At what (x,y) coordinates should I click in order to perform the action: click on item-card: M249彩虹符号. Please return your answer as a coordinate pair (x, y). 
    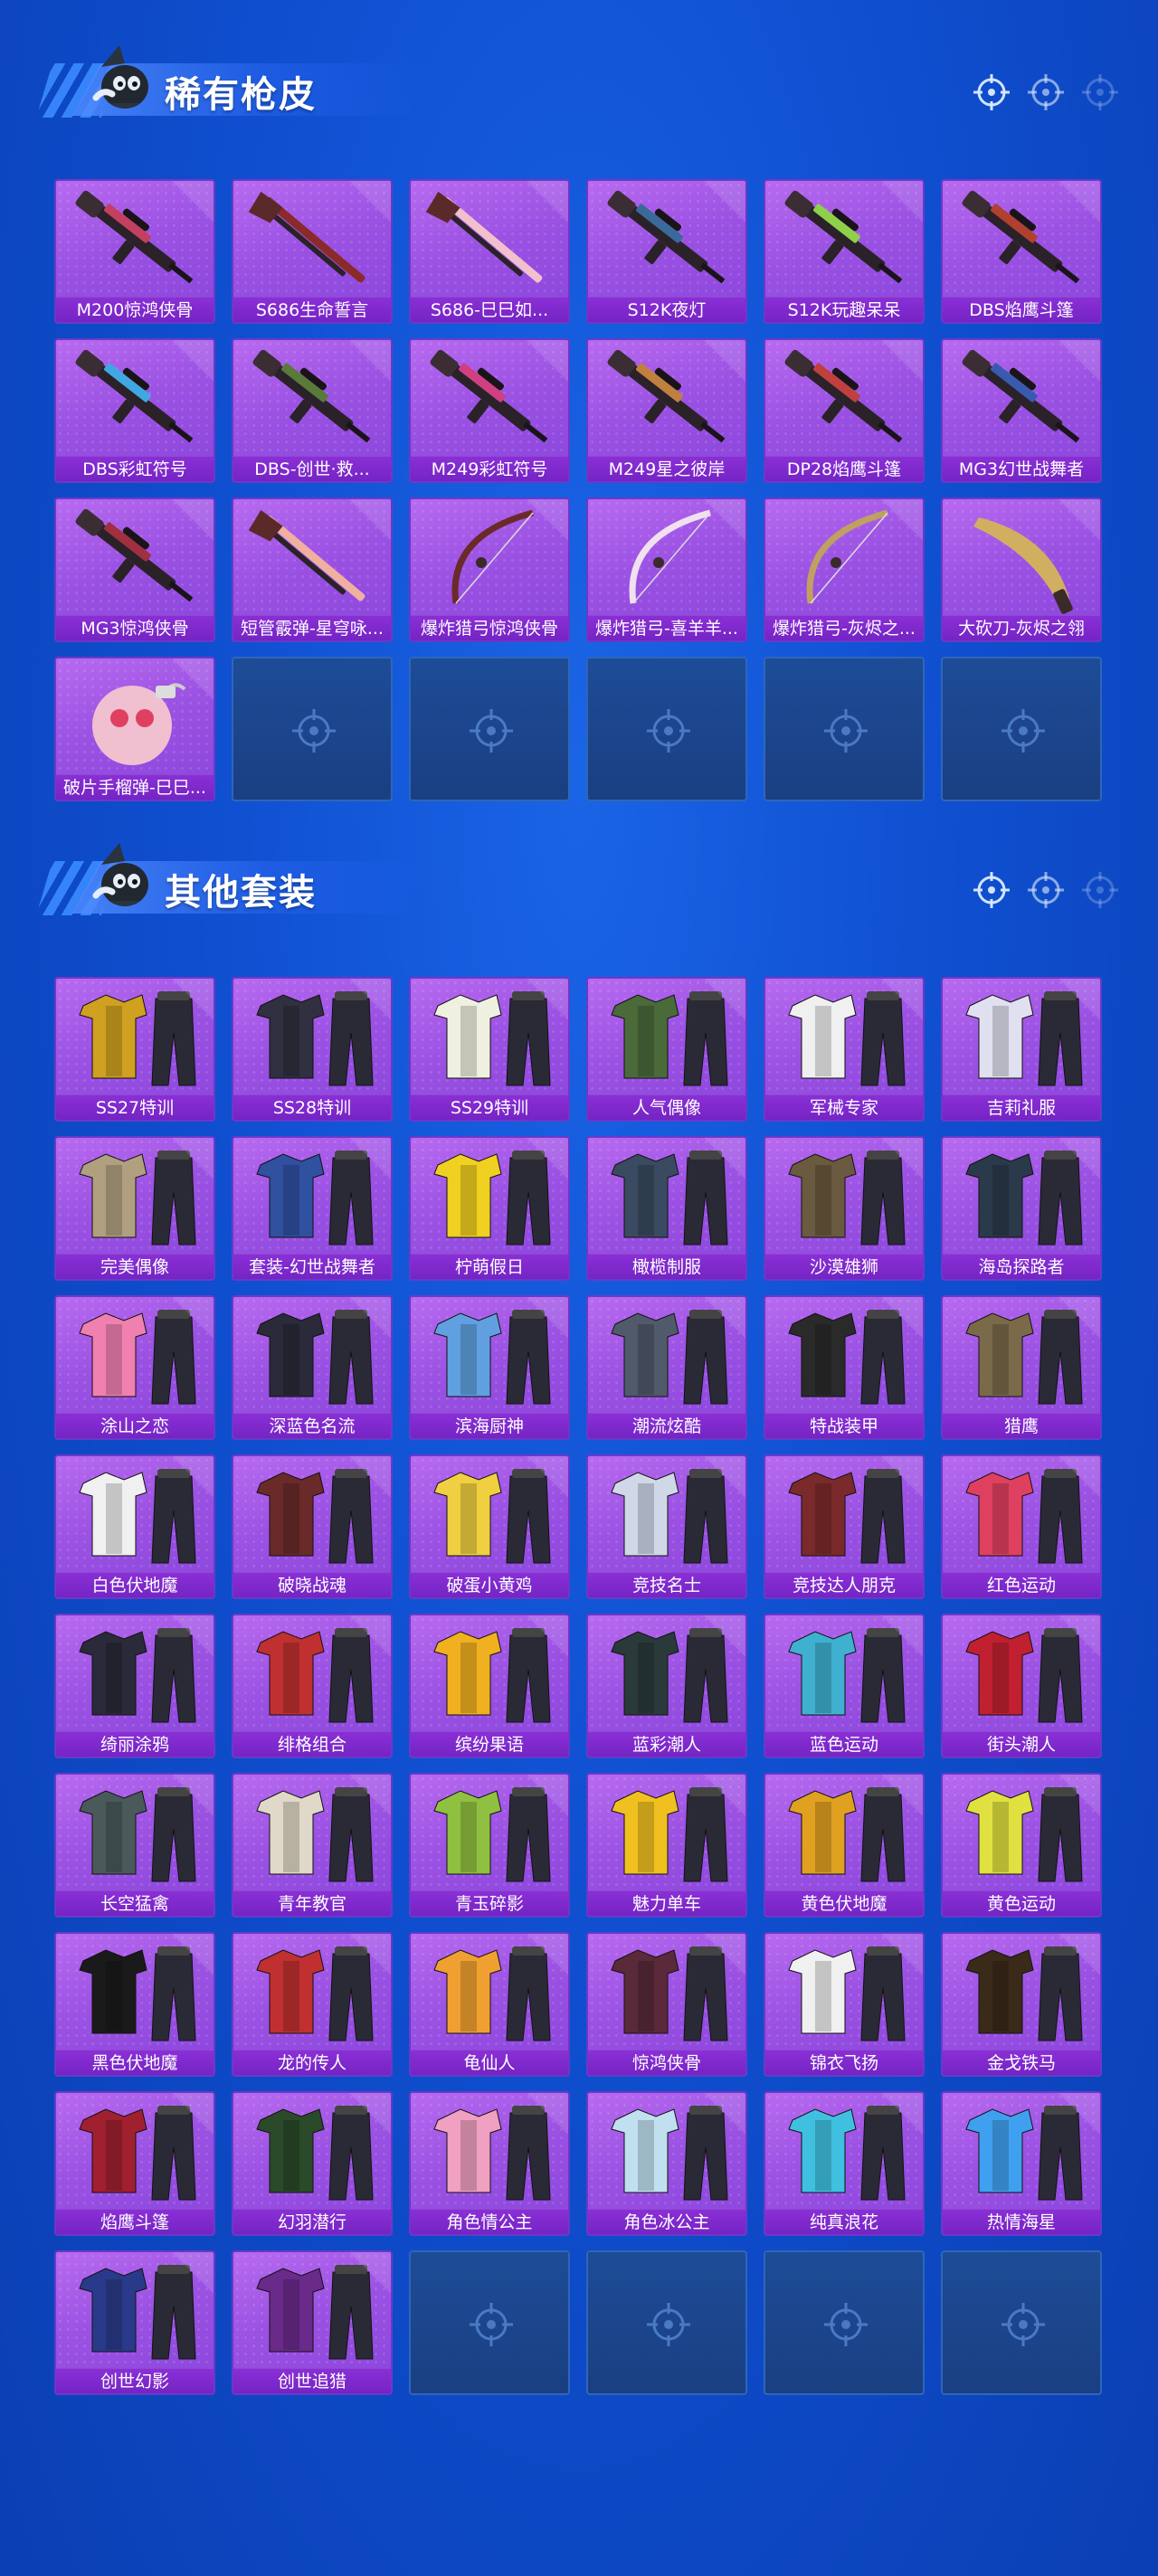
    Looking at the image, I should click on (489, 411).